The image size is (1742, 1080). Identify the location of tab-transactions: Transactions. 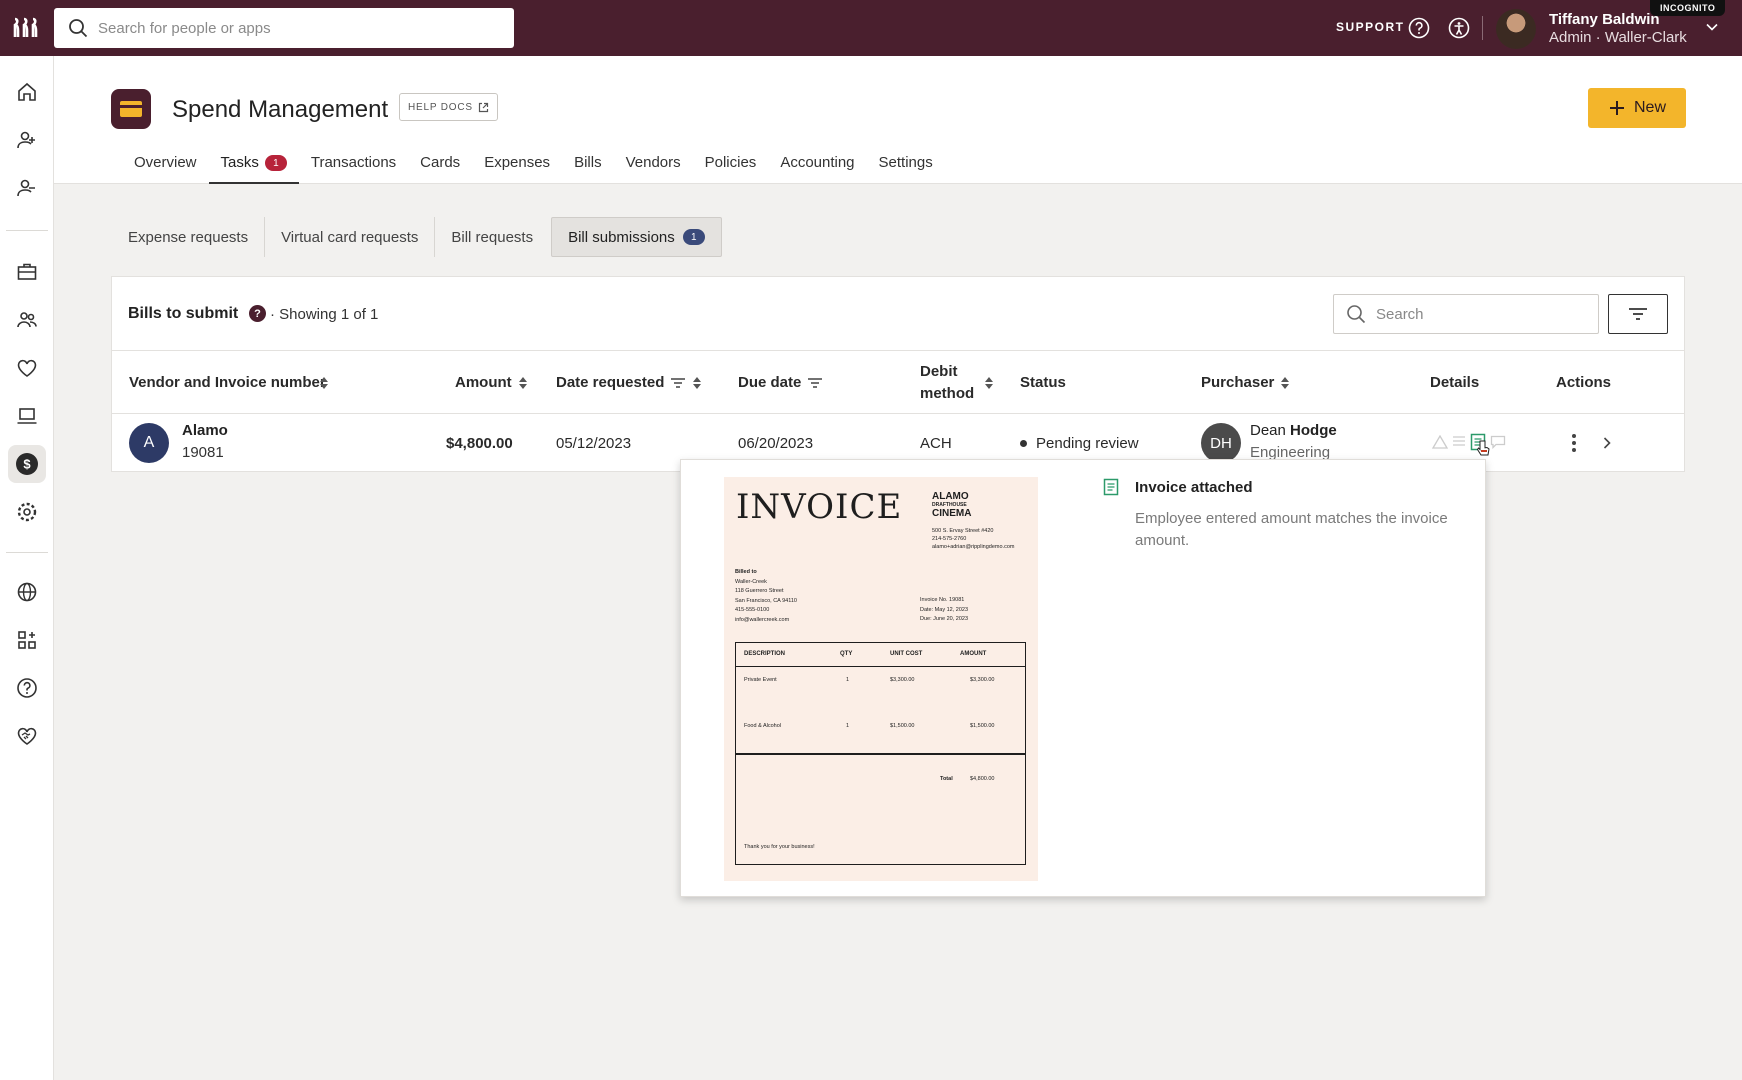
(353, 169).